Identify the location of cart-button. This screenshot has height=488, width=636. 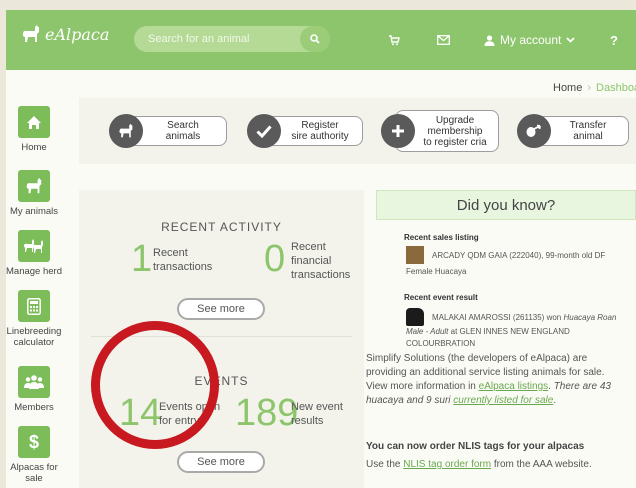
(394, 40).